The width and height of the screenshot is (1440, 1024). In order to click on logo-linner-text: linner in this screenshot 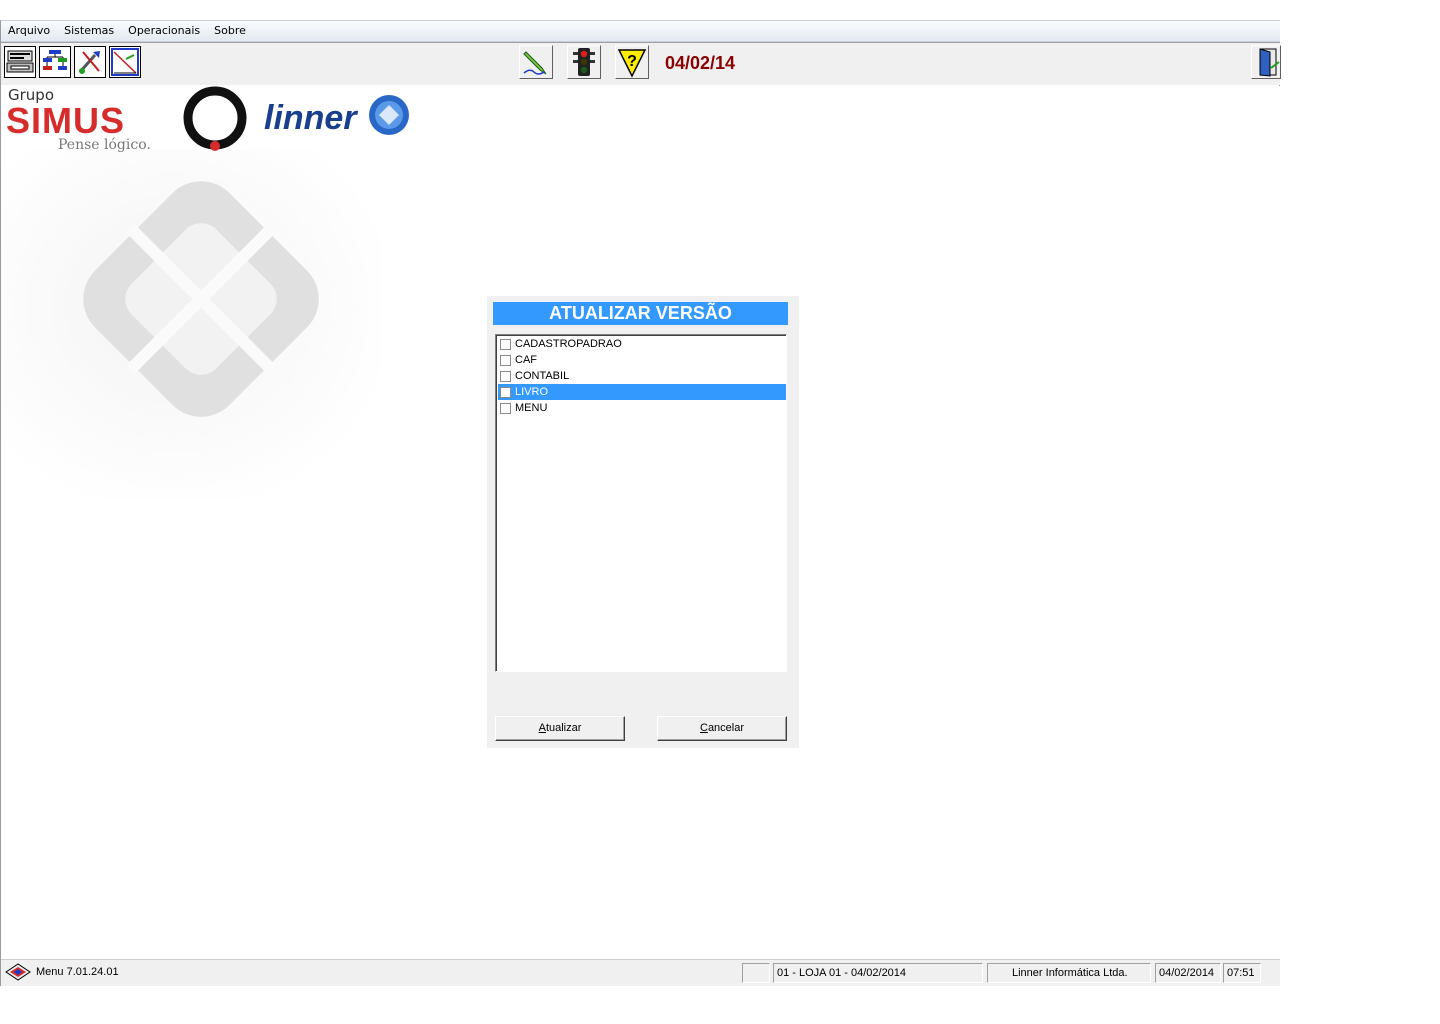, I will do `click(310, 118)`.